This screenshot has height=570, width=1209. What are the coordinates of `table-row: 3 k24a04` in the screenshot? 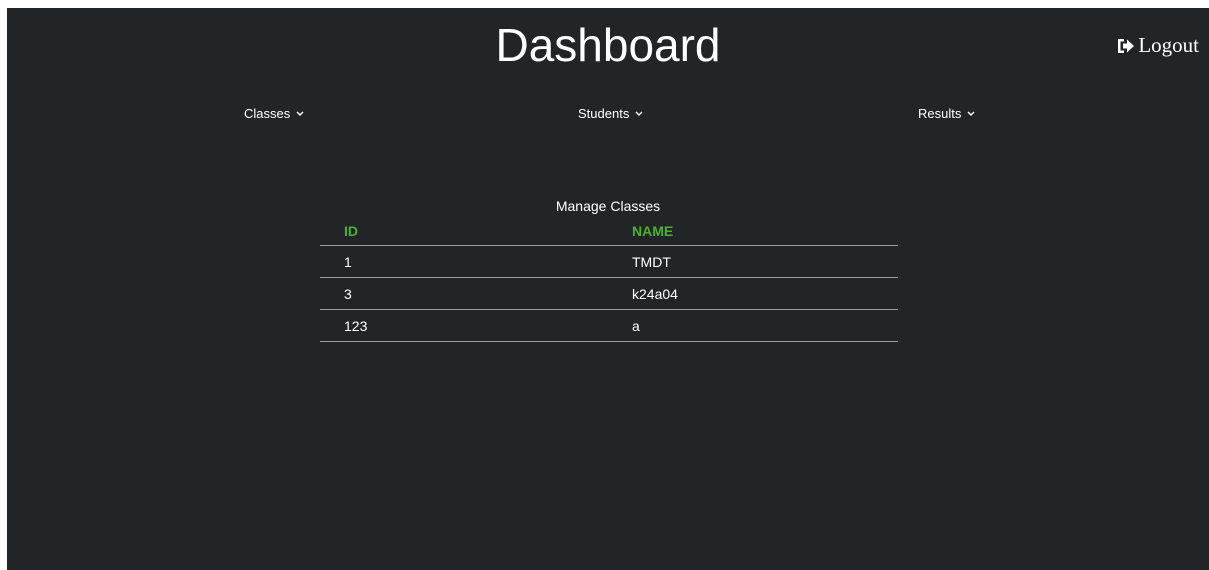 It's located at (609, 294).